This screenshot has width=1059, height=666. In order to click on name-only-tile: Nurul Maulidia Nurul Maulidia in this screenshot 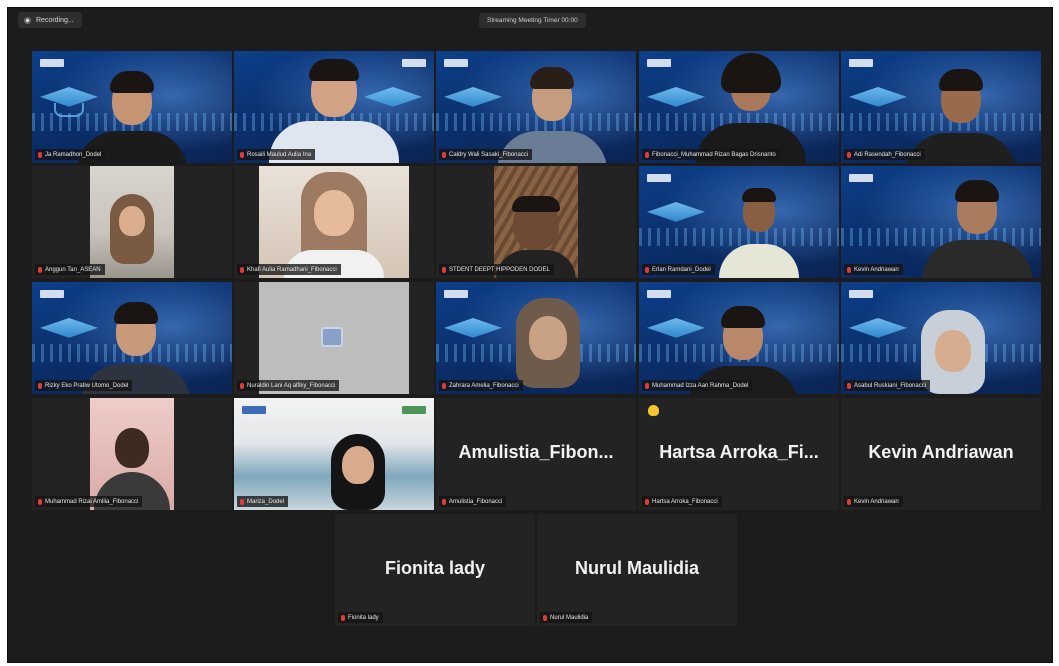, I will do `click(637, 570)`.